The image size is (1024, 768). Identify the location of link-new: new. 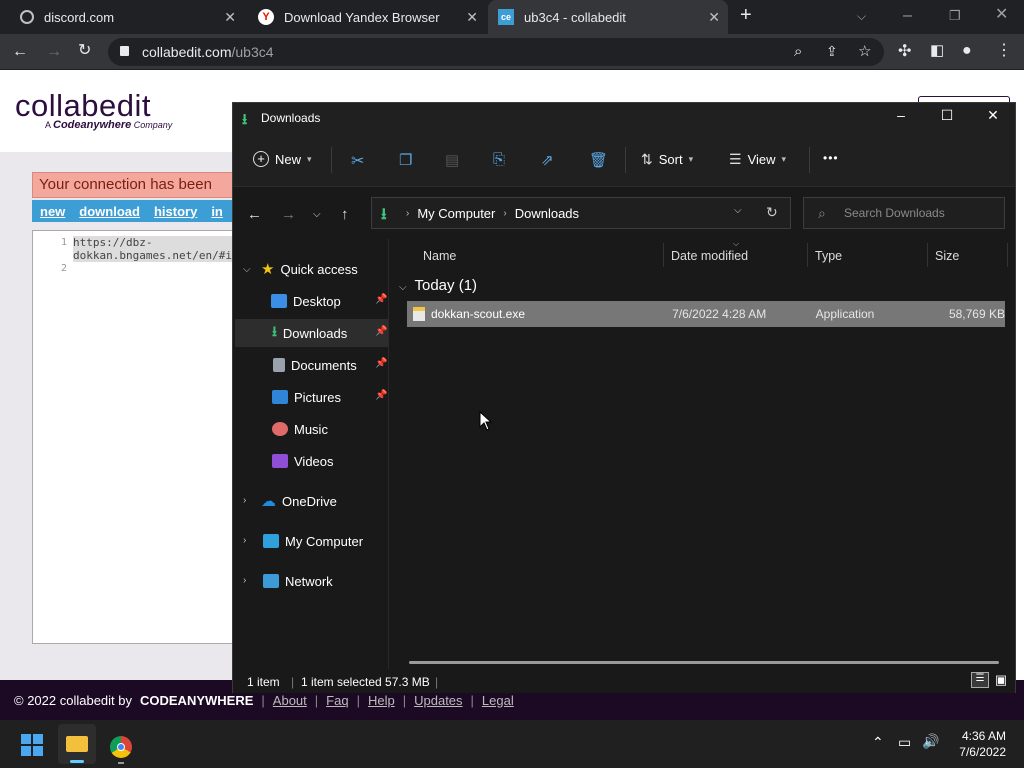
(52, 211).